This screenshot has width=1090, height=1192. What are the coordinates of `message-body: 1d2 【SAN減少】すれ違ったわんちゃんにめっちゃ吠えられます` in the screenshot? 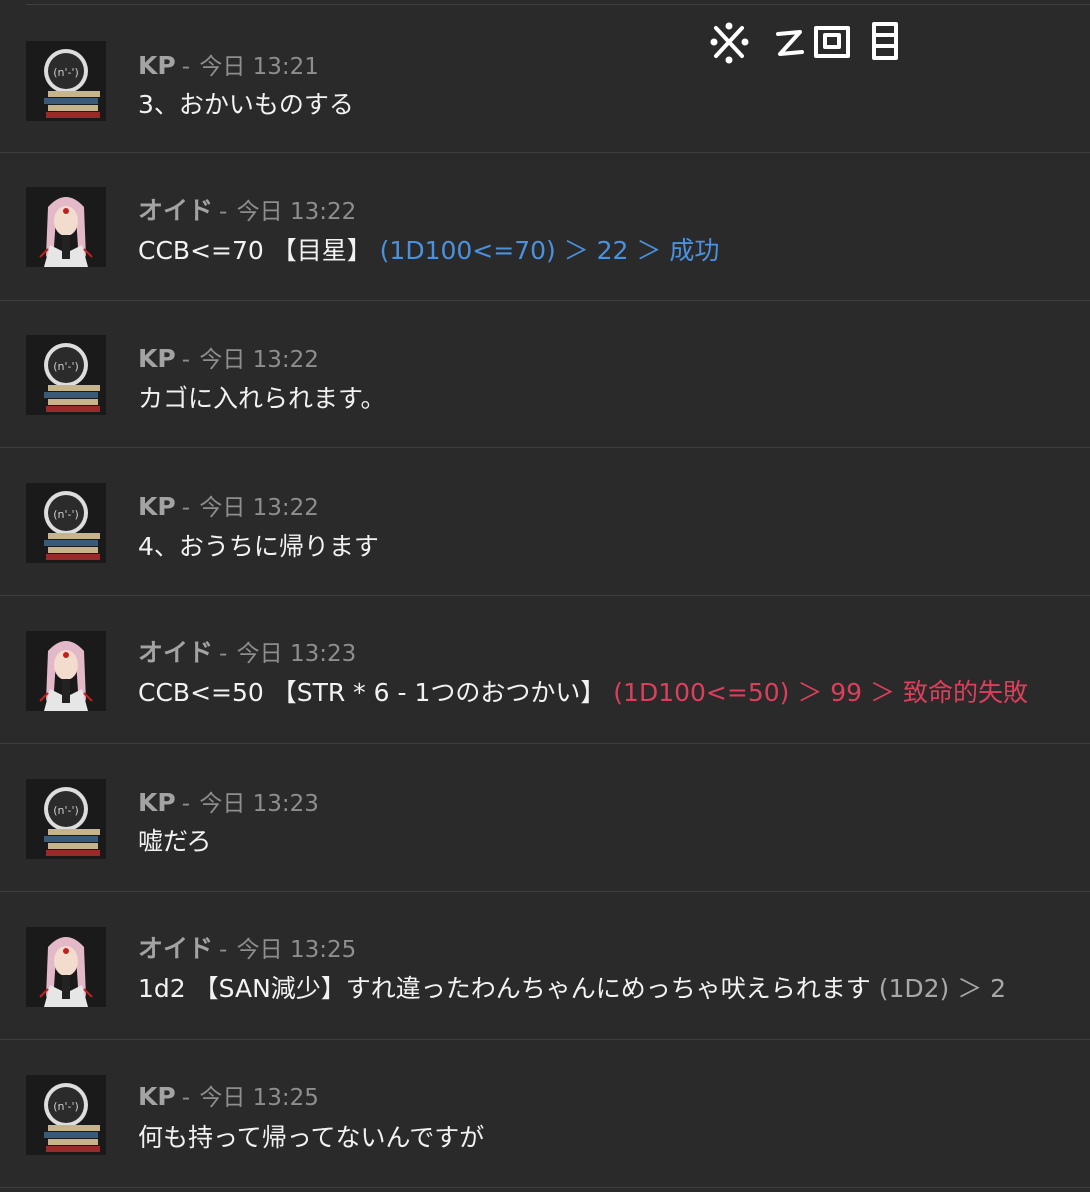 It's located at (508, 988).